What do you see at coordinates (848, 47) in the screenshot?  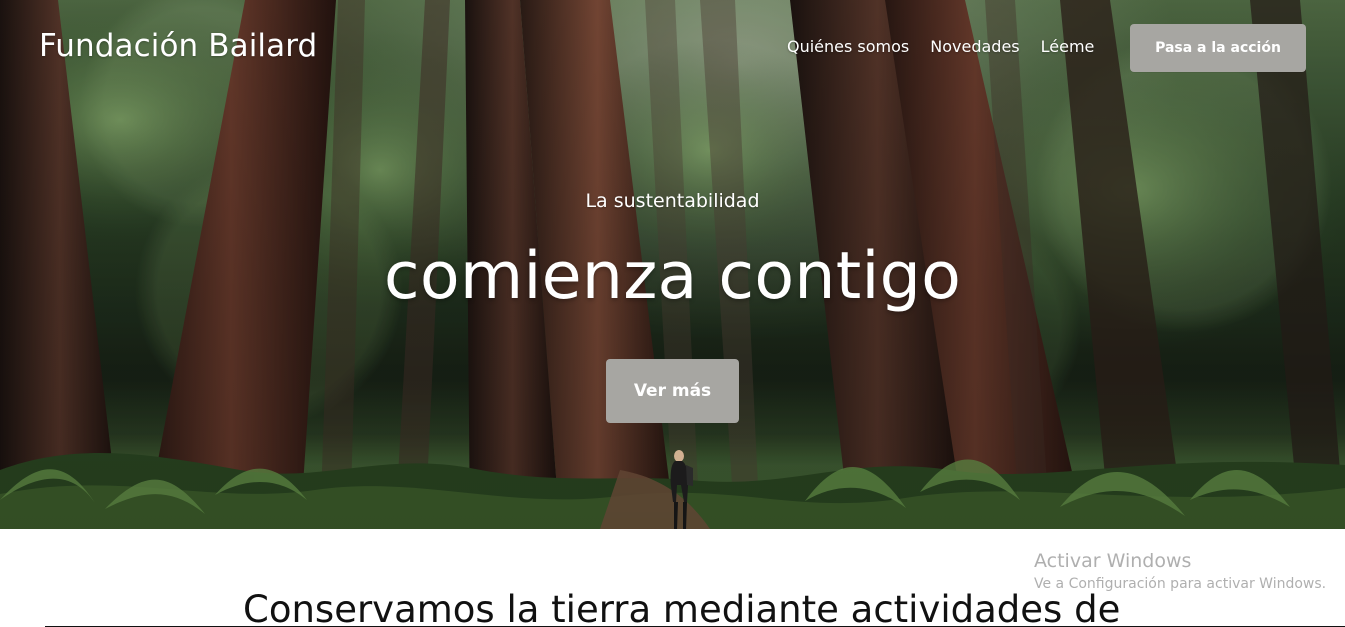 I see `nav-link-quienes-somos: Quiénes somos` at bounding box center [848, 47].